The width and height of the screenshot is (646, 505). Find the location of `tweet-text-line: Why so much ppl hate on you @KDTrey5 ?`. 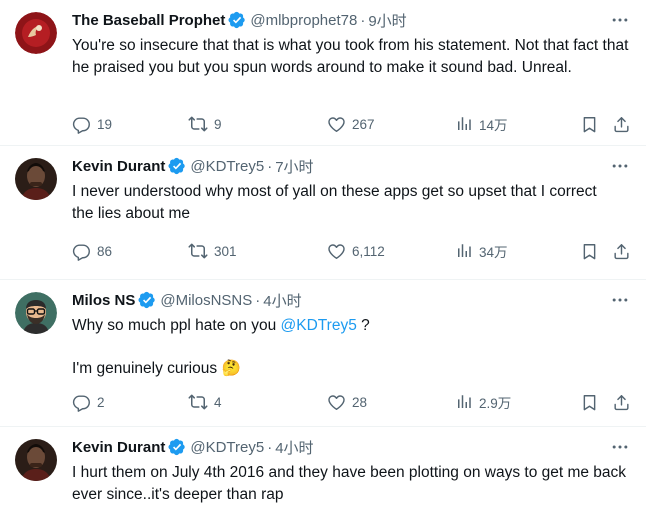

tweet-text-line: Why so much ppl hate on you @KDTrey5 ? is located at coordinates (352, 326).